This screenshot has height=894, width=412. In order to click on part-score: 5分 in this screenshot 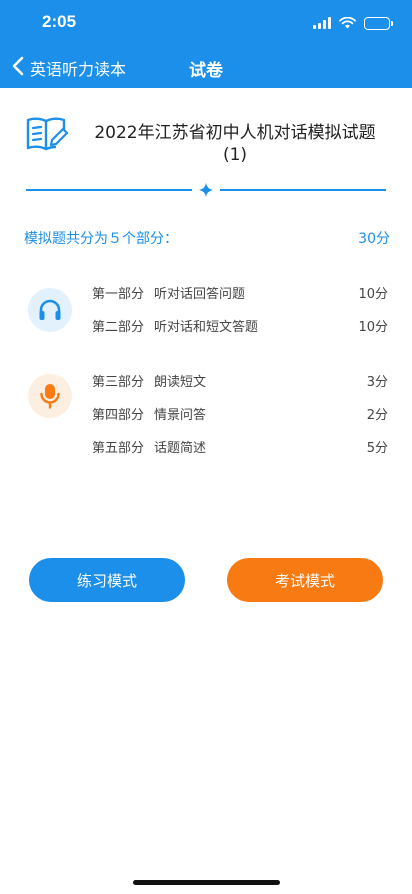, I will do `click(377, 448)`.